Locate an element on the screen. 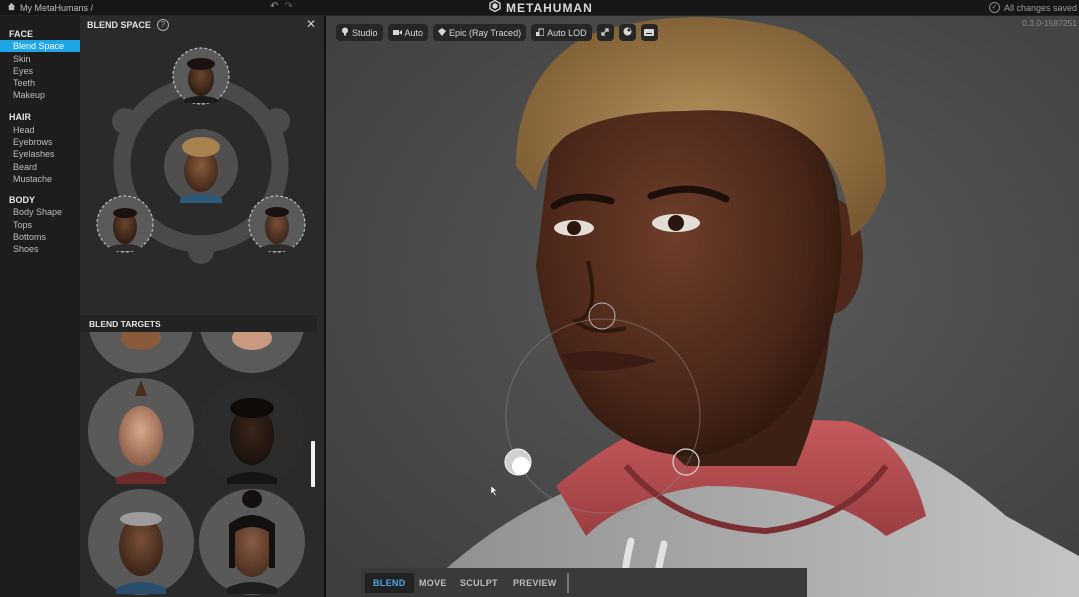 The image size is (1079, 597). nav-item-body-shape: Body Shape is located at coordinates (40, 212).